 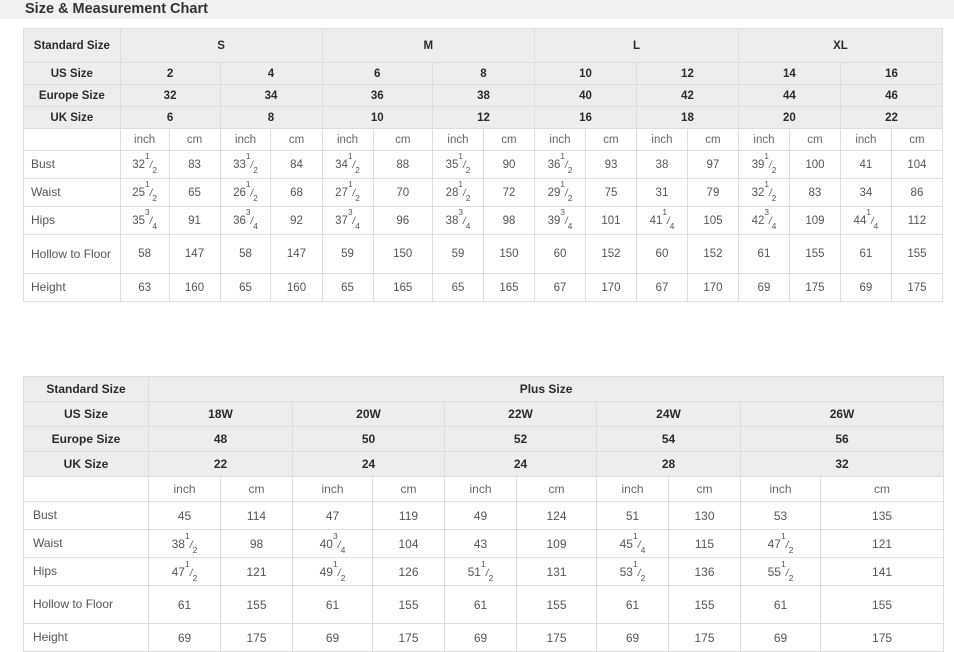 I want to click on row-label-uk-size: UK Size, so click(x=86, y=464).